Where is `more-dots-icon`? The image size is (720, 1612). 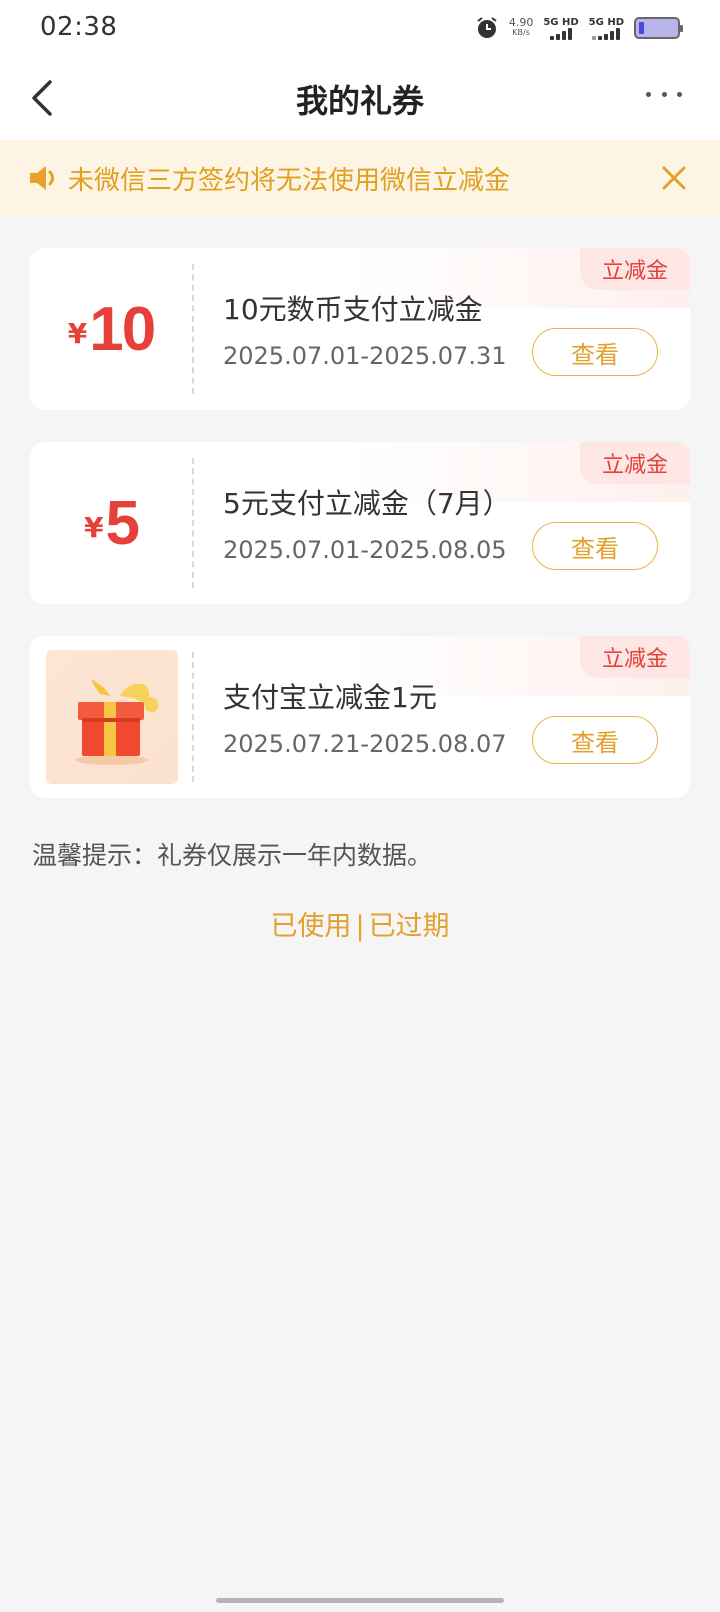 more-dots-icon is located at coordinates (664, 97).